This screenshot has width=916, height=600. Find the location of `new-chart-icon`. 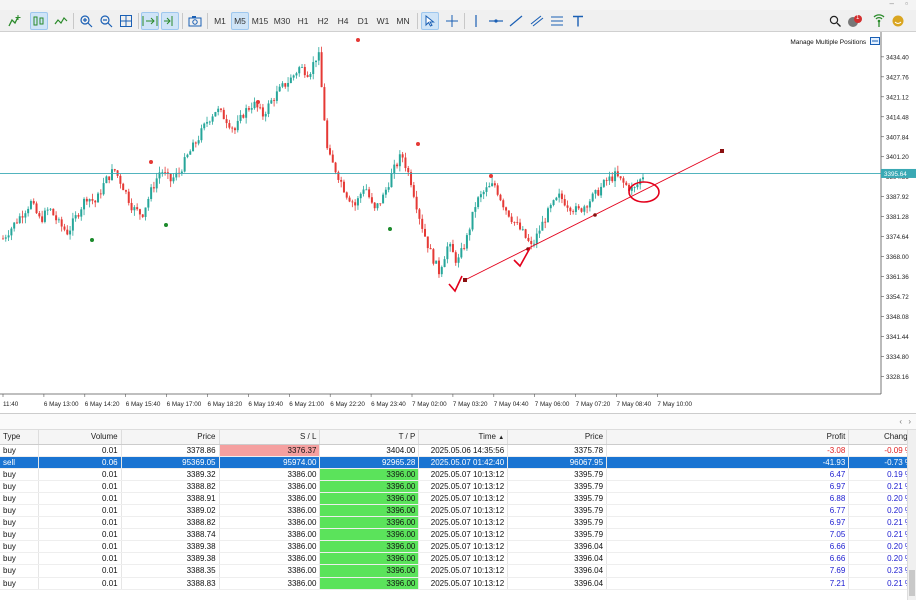

new-chart-icon is located at coordinates (15, 21).